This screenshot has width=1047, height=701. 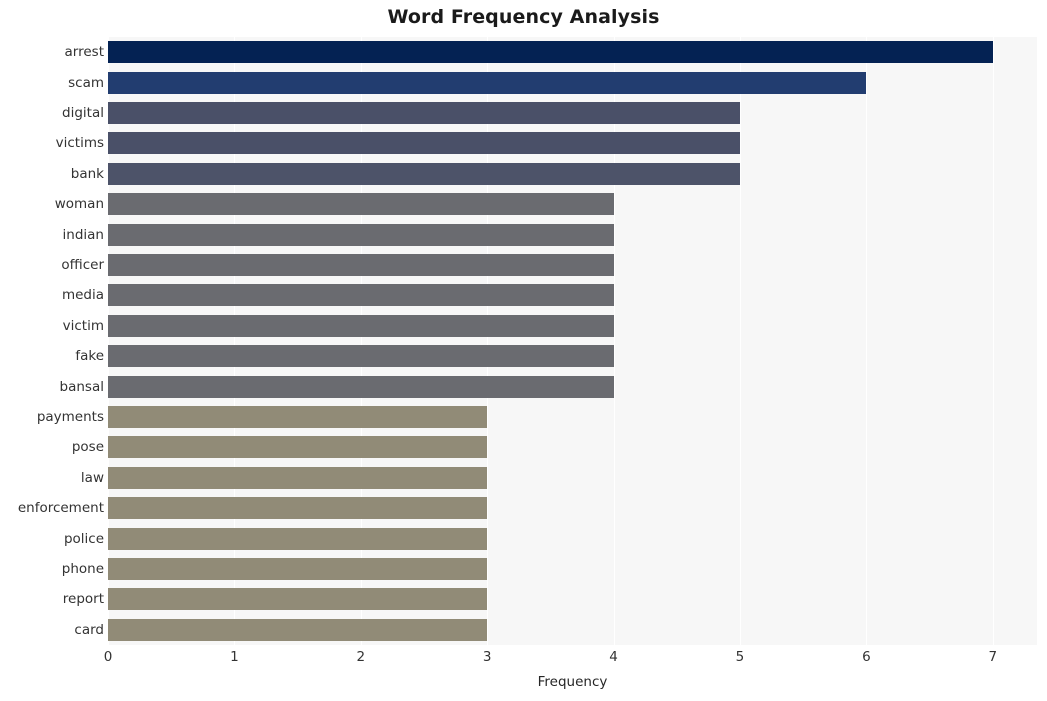 What do you see at coordinates (70, 417) in the screenshot?
I see `y-tick-label-payments: payments` at bounding box center [70, 417].